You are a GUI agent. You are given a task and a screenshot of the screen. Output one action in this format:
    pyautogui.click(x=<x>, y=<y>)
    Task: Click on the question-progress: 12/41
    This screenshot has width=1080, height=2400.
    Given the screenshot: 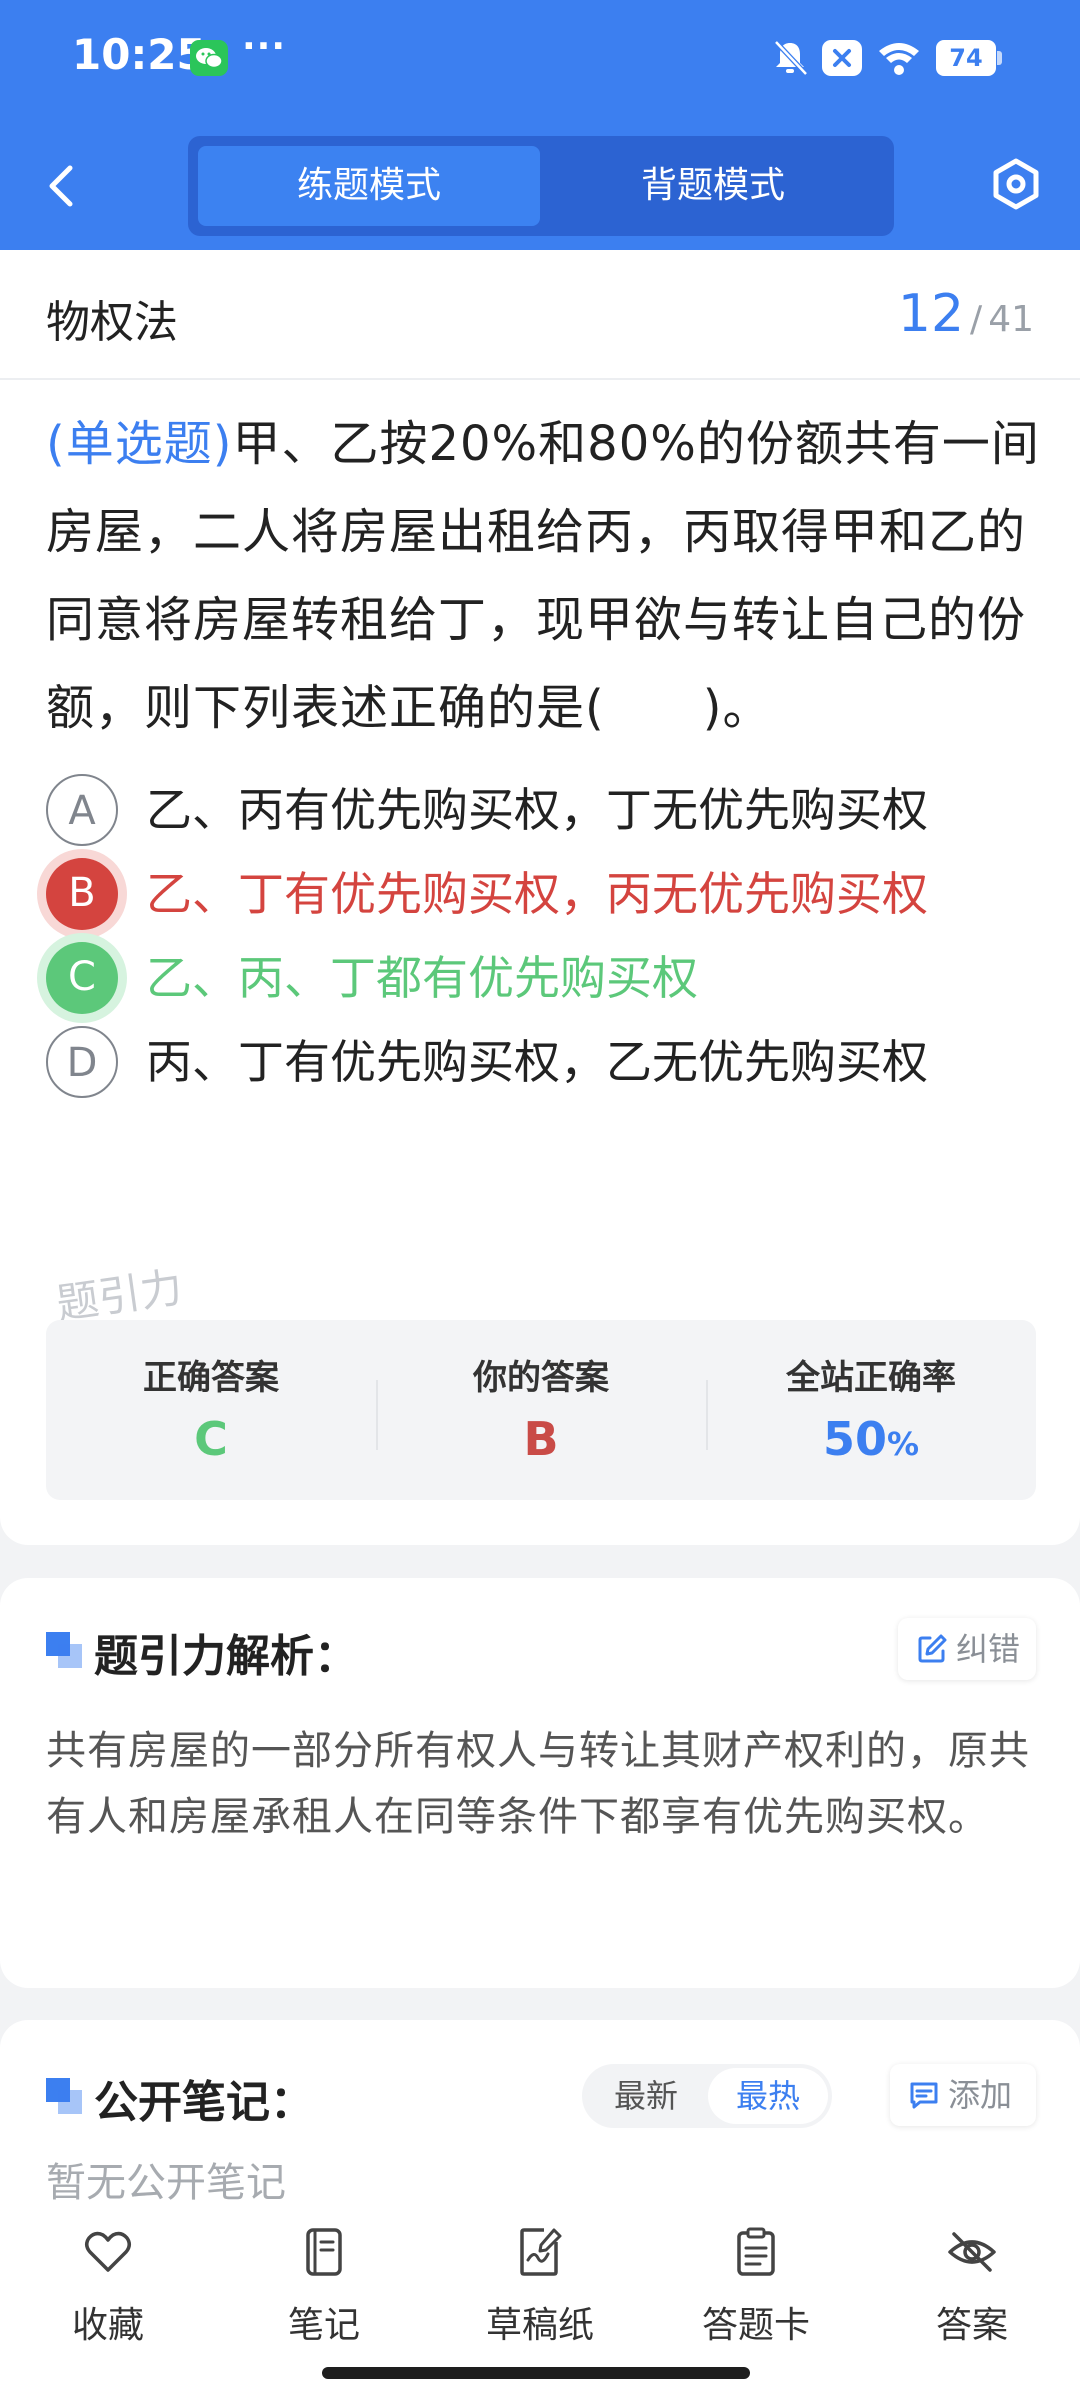 What is the action you would take?
    pyautogui.click(x=966, y=314)
    